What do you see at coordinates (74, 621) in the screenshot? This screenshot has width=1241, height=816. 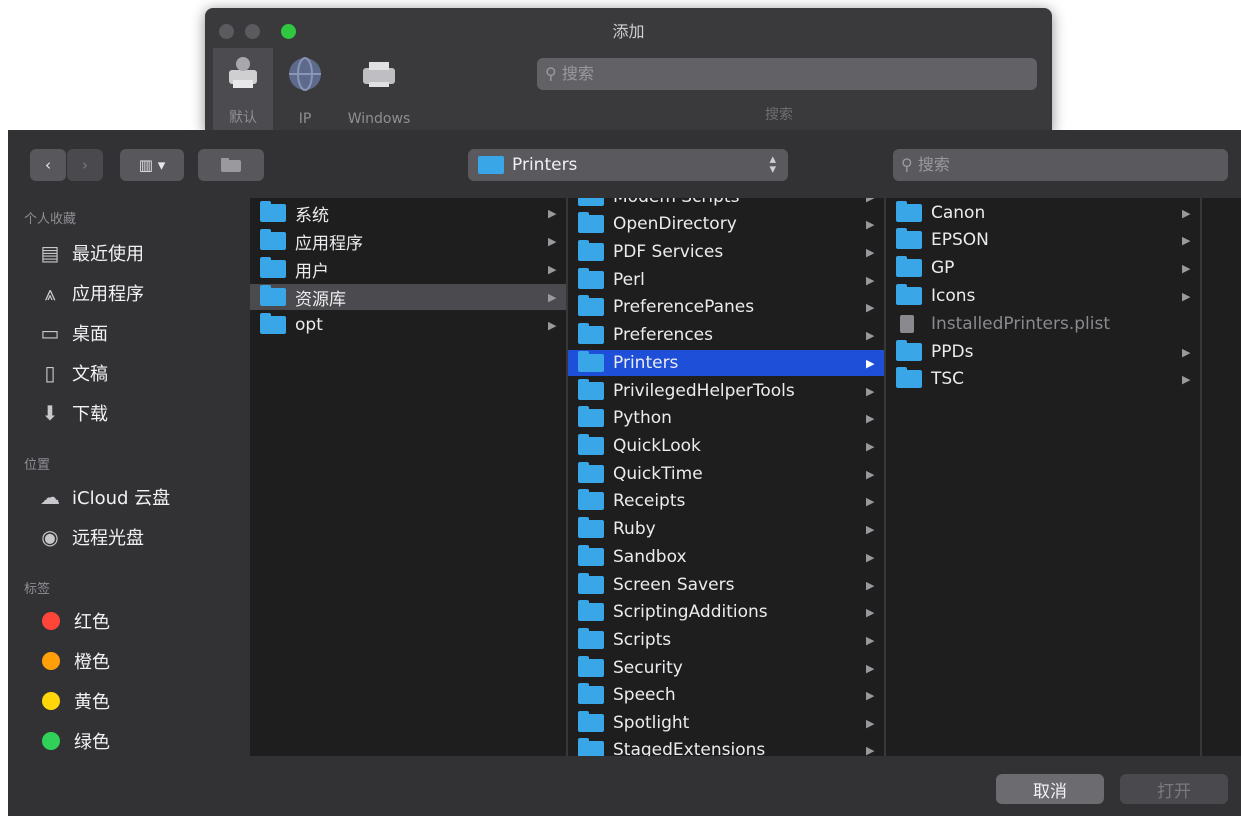 I see `sidebar-tag-red: 红色` at bounding box center [74, 621].